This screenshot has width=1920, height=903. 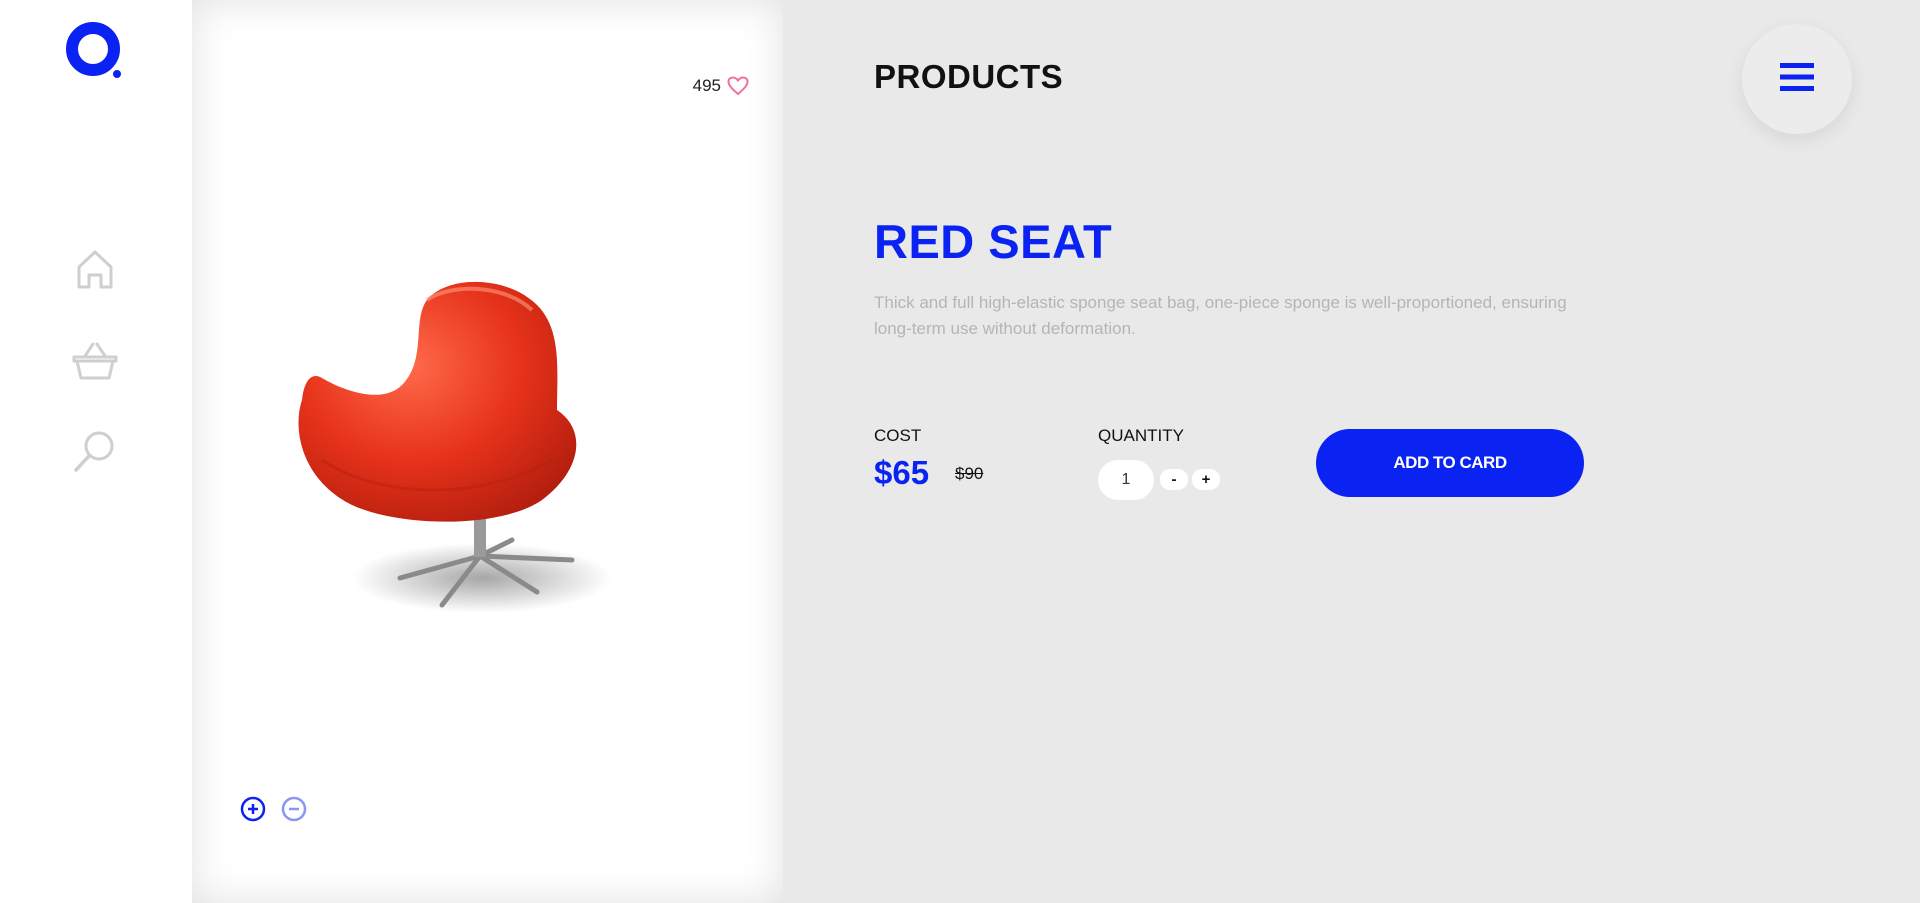 I want to click on sidebar, so click(x=96, y=451).